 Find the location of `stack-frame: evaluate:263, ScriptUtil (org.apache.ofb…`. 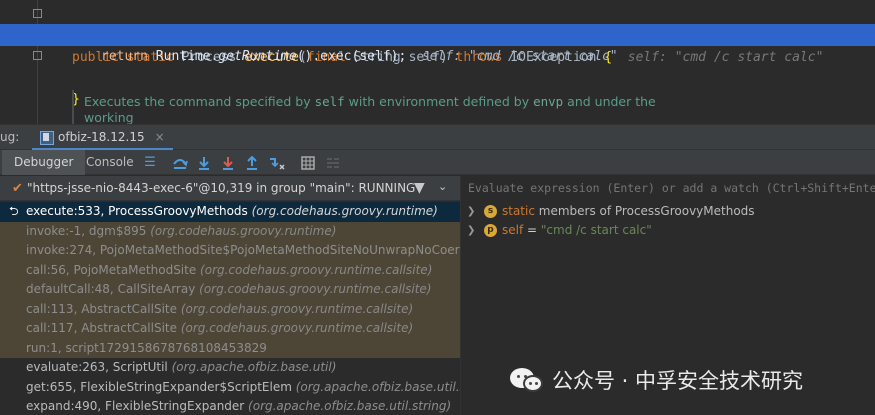

stack-frame: evaluate:263, ScriptUtil (org.apache.ofb… is located at coordinates (230, 368).